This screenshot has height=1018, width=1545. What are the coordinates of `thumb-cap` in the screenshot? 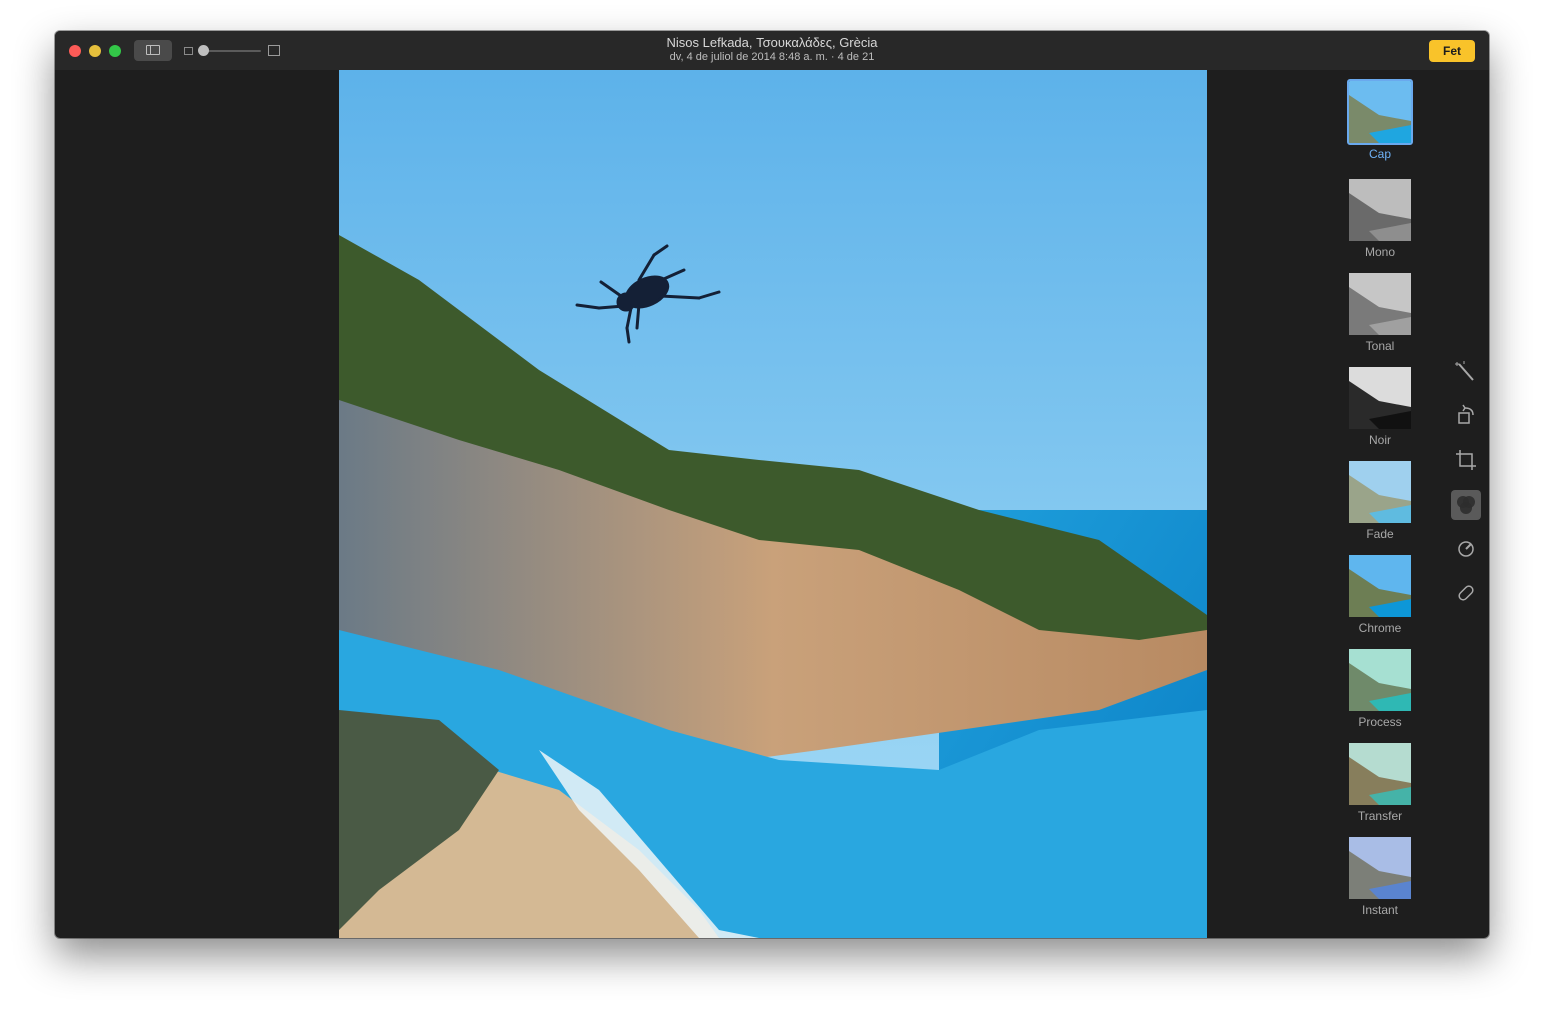 It's located at (1380, 112).